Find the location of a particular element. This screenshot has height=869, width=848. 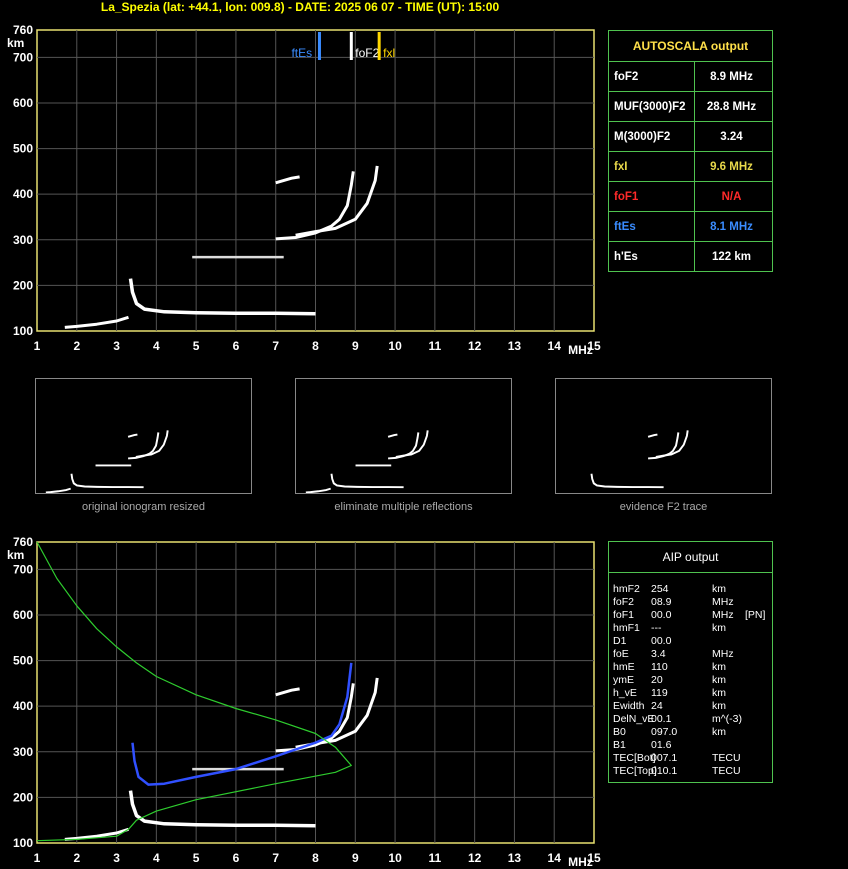

marker-label: ftEs is located at coordinates (301, 53).